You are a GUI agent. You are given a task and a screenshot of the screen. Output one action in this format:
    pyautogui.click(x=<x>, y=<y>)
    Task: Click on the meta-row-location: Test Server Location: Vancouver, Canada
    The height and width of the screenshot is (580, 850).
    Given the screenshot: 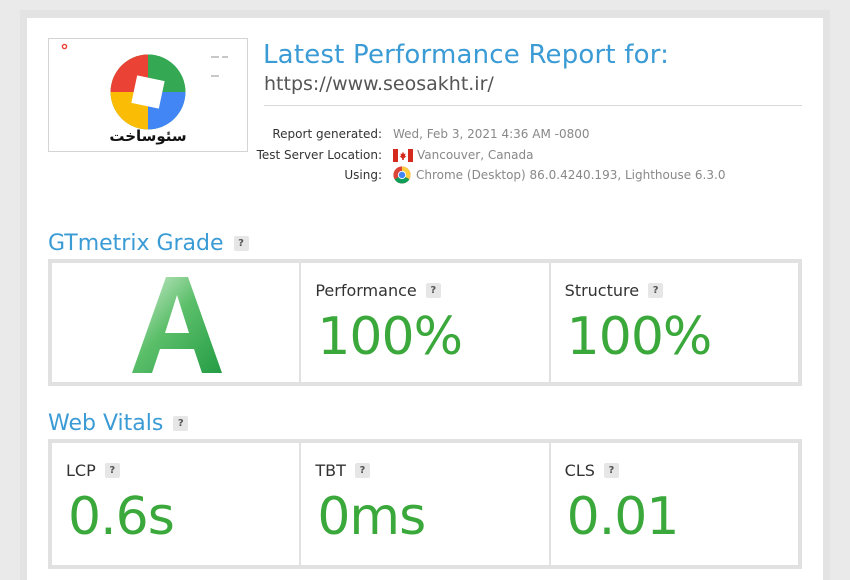 What is the action you would take?
    pyautogui.click(x=500, y=156)
    